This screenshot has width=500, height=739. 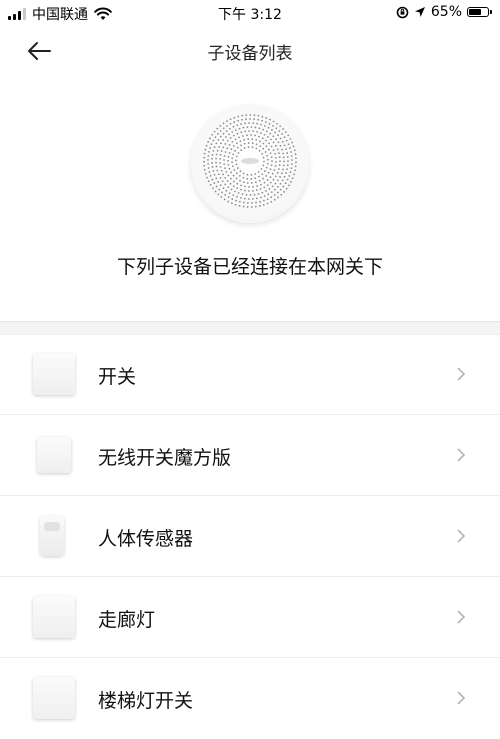 I want to click on page-title: 子设备列表, so click(x=250, y=54).